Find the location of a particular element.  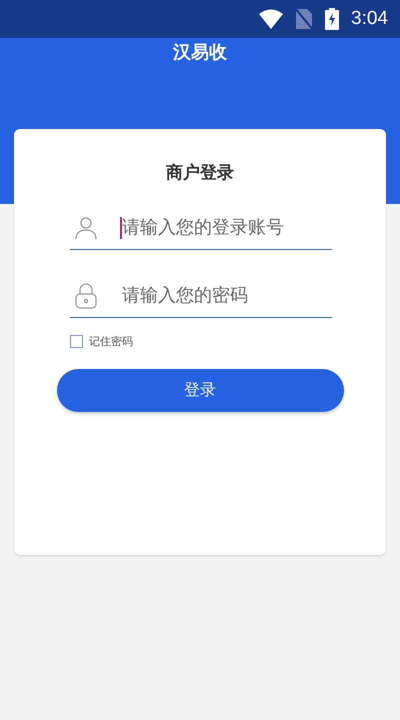

remember-label: 记住密码 is located at coordinates (111, 341).